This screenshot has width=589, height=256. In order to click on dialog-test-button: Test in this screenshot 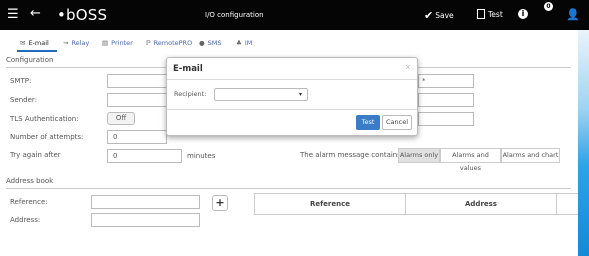, I will do `click(368, 122)`.